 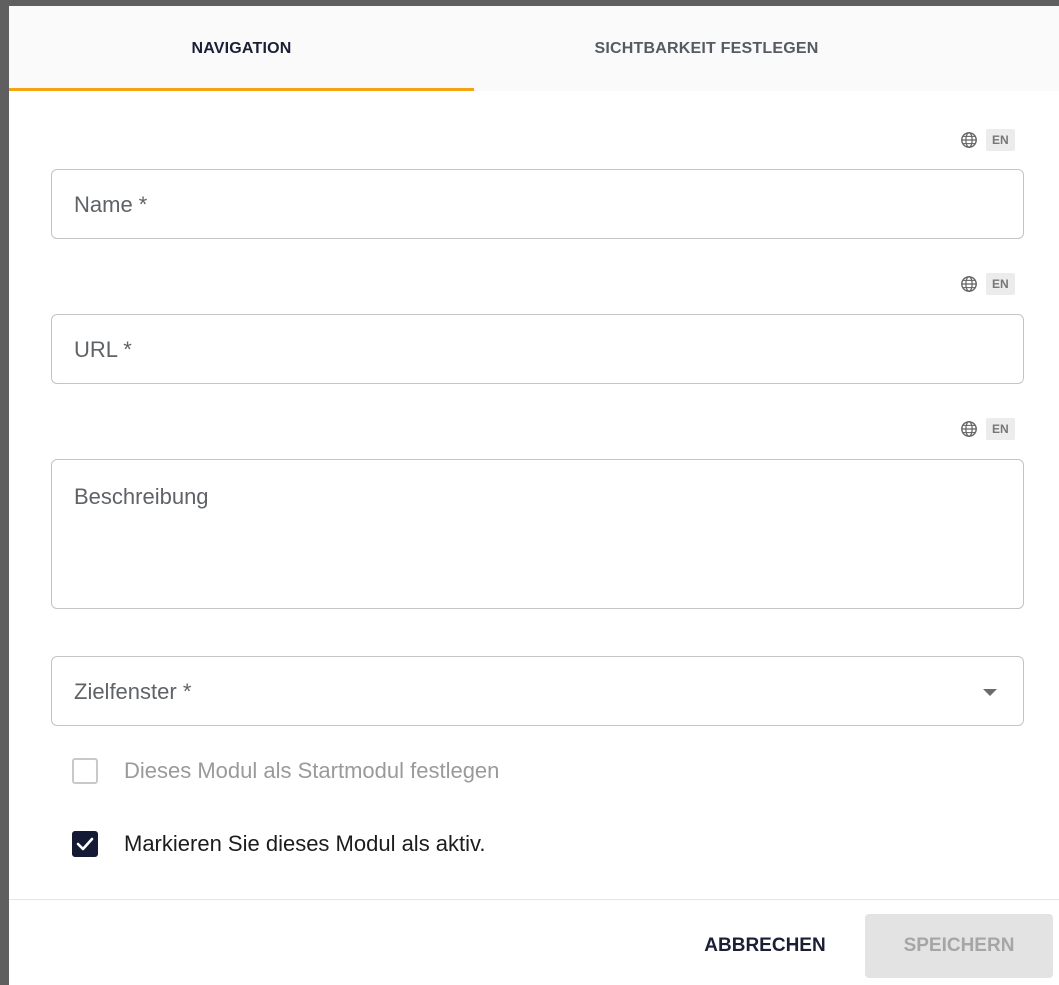 I want to click on description-label: Beschreibung, so click(x=141, y=496).